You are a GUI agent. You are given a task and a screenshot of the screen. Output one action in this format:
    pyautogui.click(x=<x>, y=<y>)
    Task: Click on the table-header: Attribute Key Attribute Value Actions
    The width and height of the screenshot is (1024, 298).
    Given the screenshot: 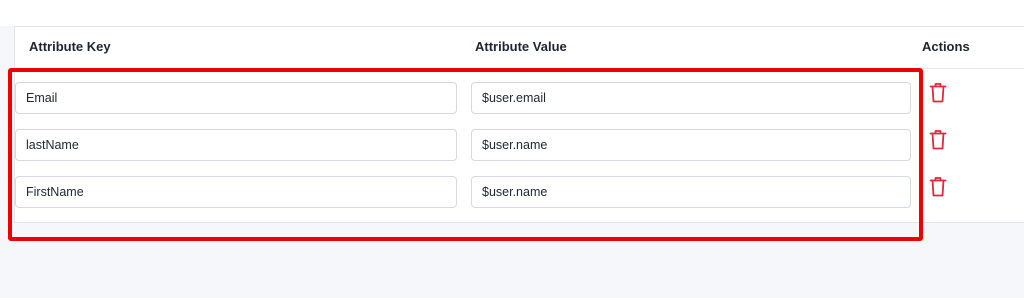 What is the action you would take?
    pyautogui.click(x=519, y=48)
    